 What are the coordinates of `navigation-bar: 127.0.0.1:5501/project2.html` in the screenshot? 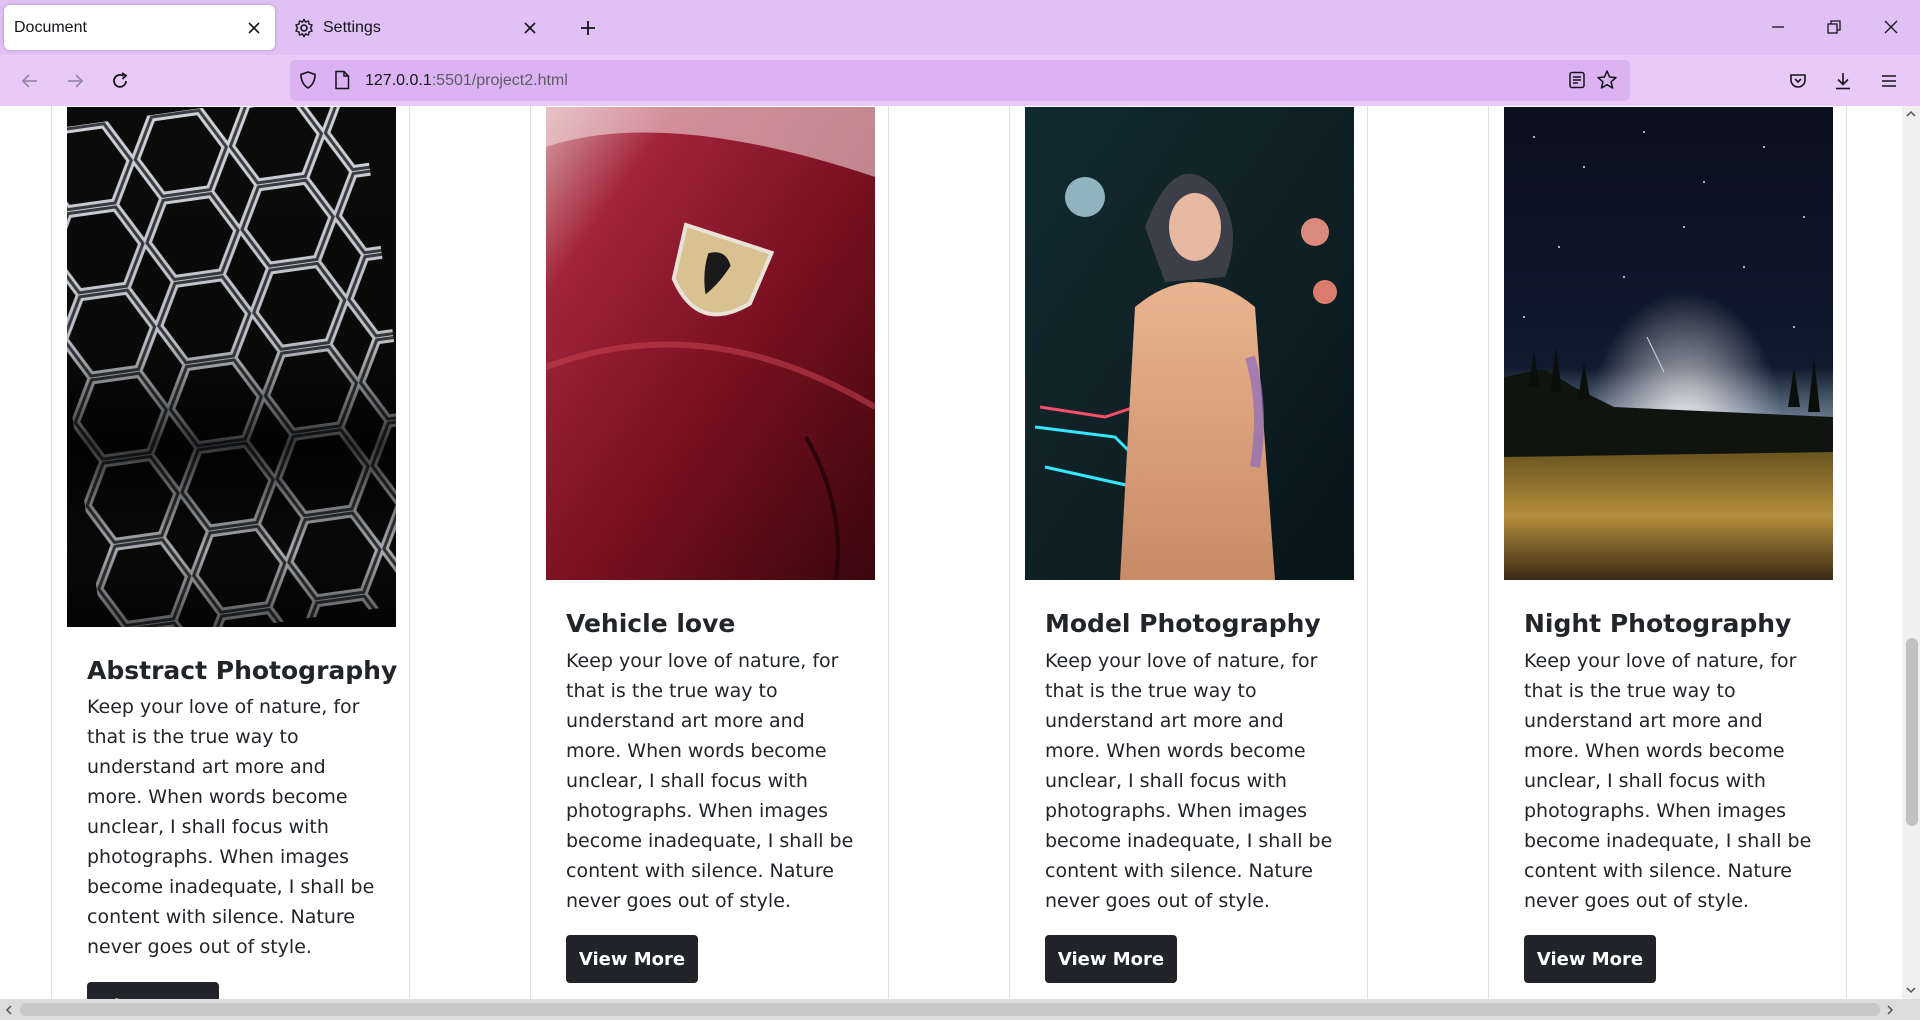 It's located at (960, 80).